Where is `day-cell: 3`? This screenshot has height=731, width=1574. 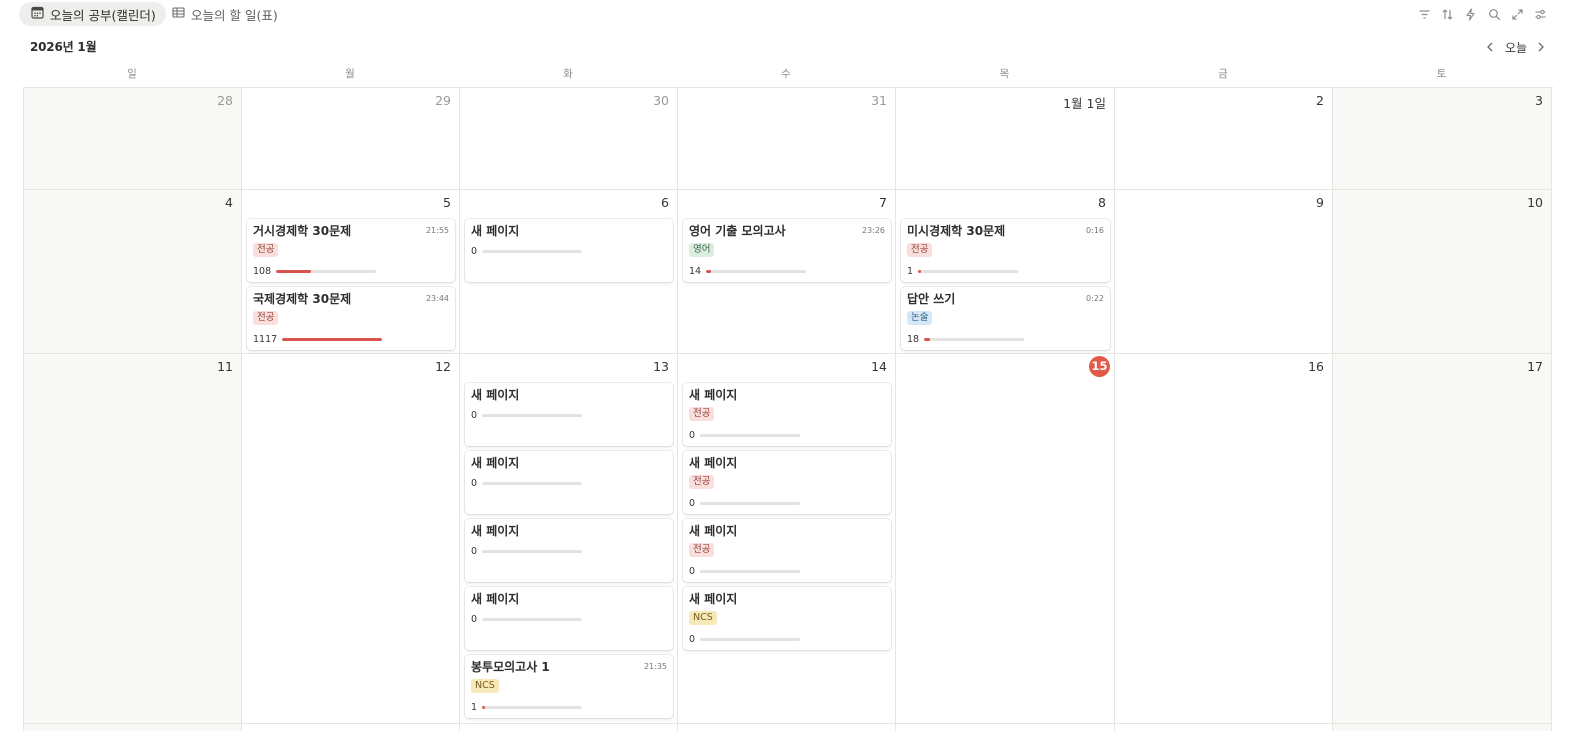
day-cell: 3 is located at coordinates (1442, 139).